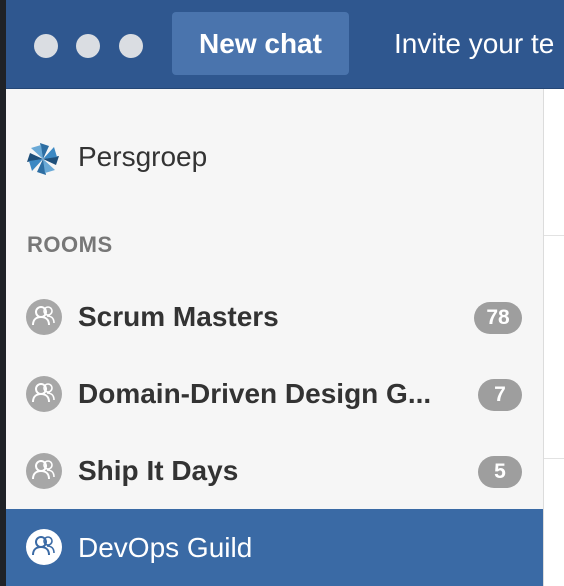 The width and height of the screenshot is (564, 586). I want to click on room-name: Scrum Masters, so click(178, 316).